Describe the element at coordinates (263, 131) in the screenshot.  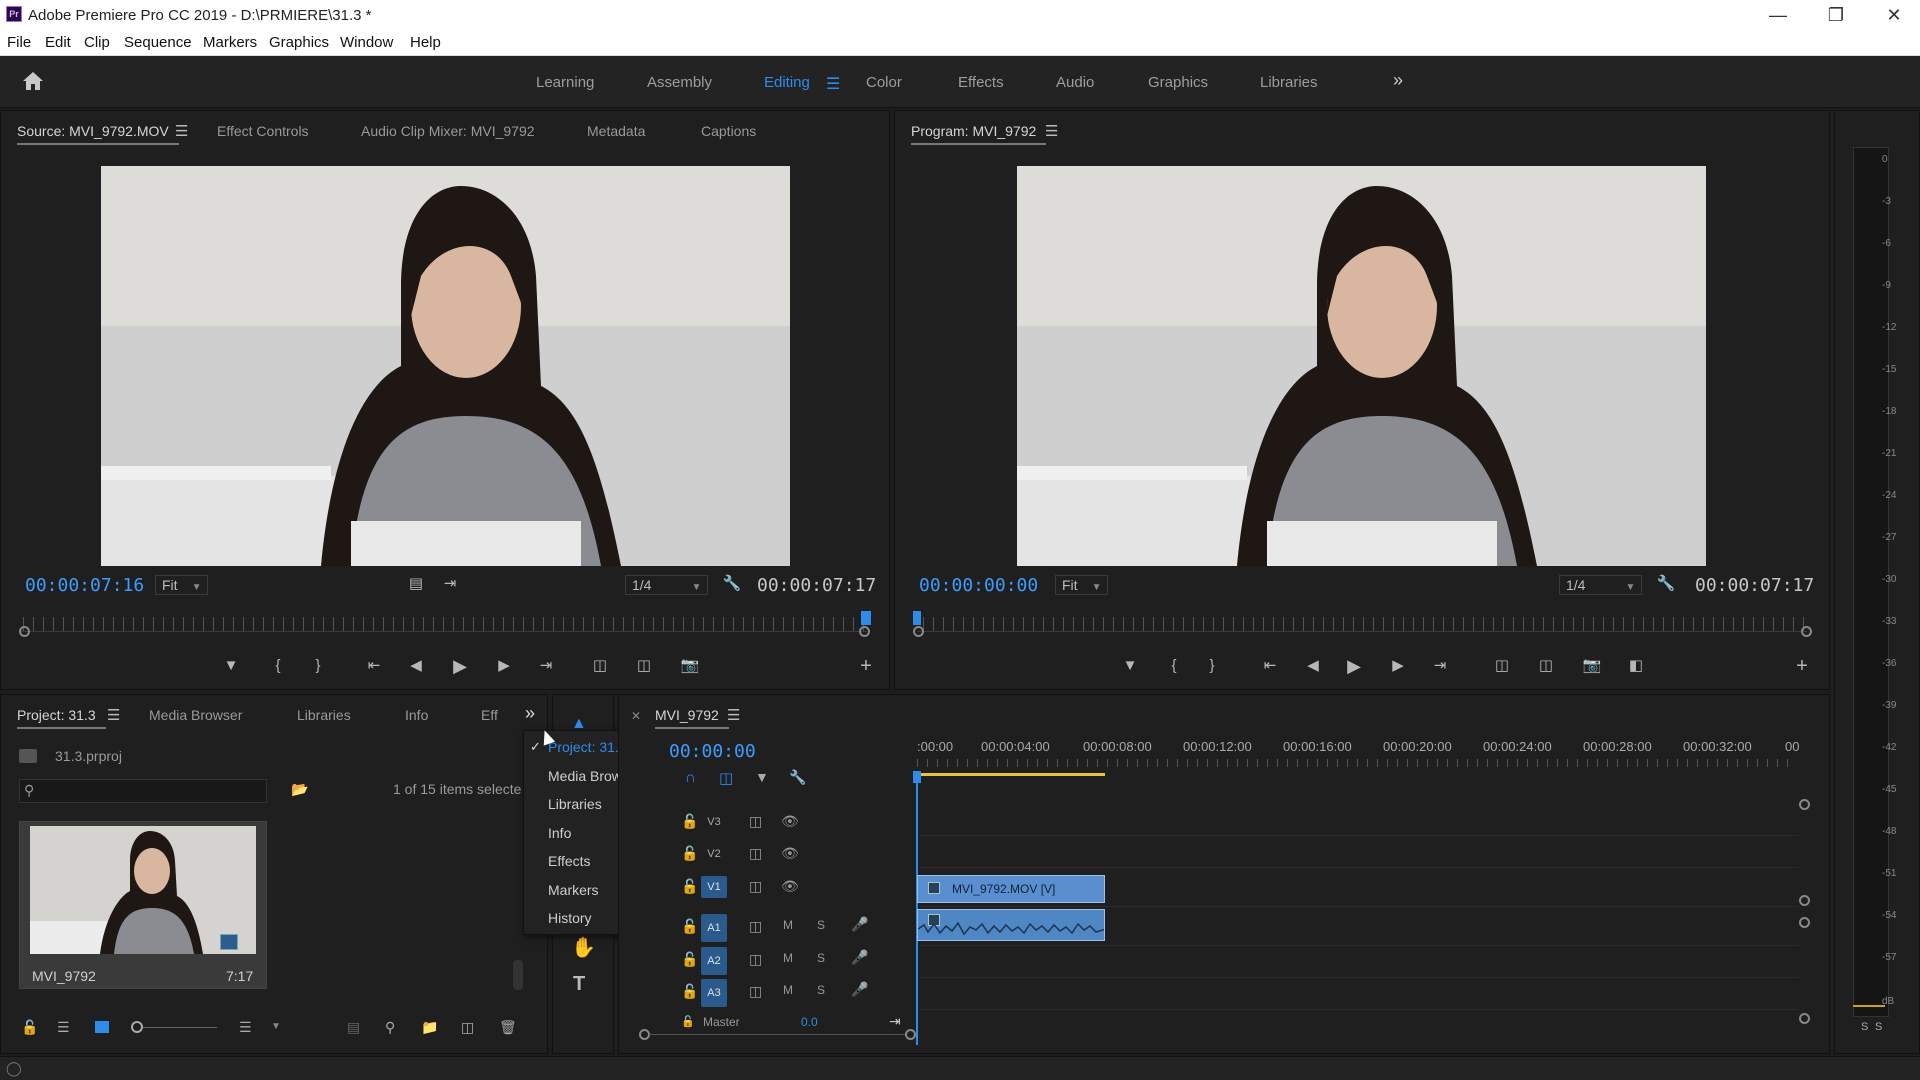
I see `tab-effect-controls: Effect Controls` at that location.